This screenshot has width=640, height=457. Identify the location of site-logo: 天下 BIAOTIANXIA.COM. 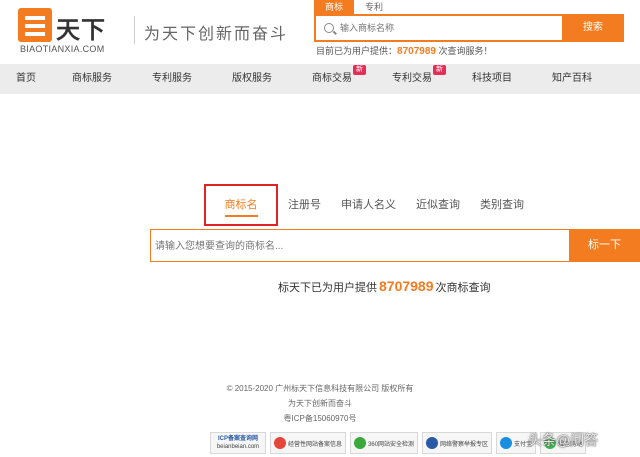
(74, 31).